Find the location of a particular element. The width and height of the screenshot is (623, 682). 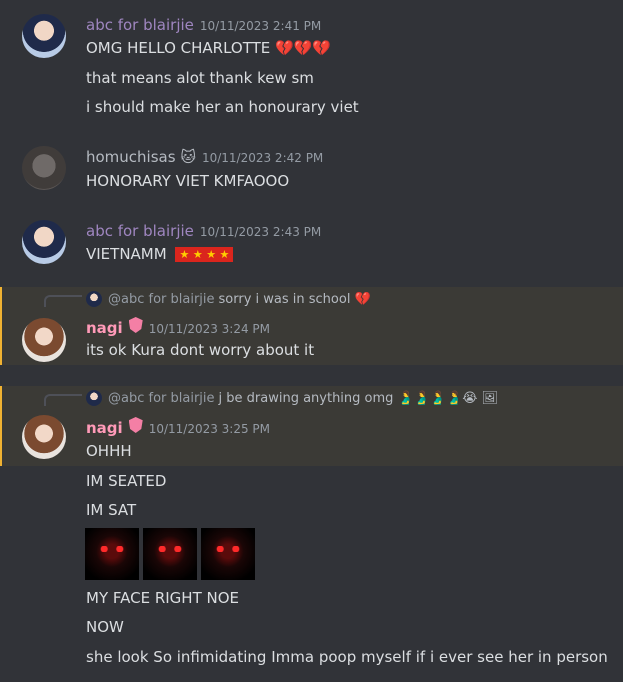

message-text: MY FACE RIGHT NOE is located at coordinates (163, 598).